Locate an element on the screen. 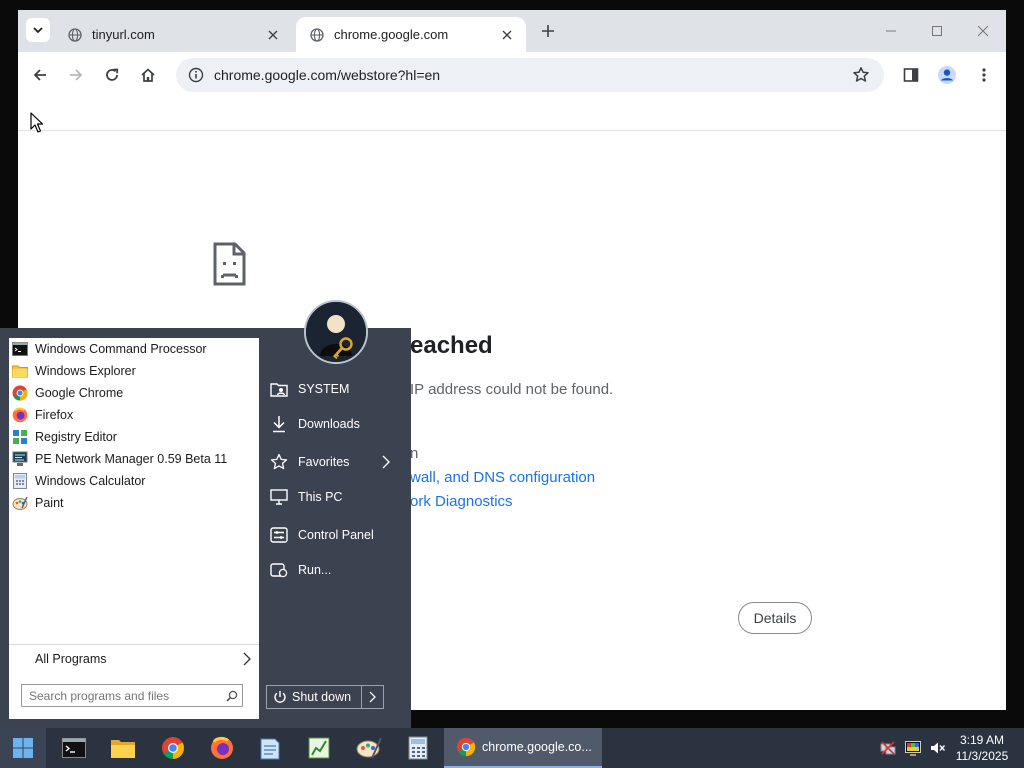  taskbar-registry is located at coordinates (319, 748).